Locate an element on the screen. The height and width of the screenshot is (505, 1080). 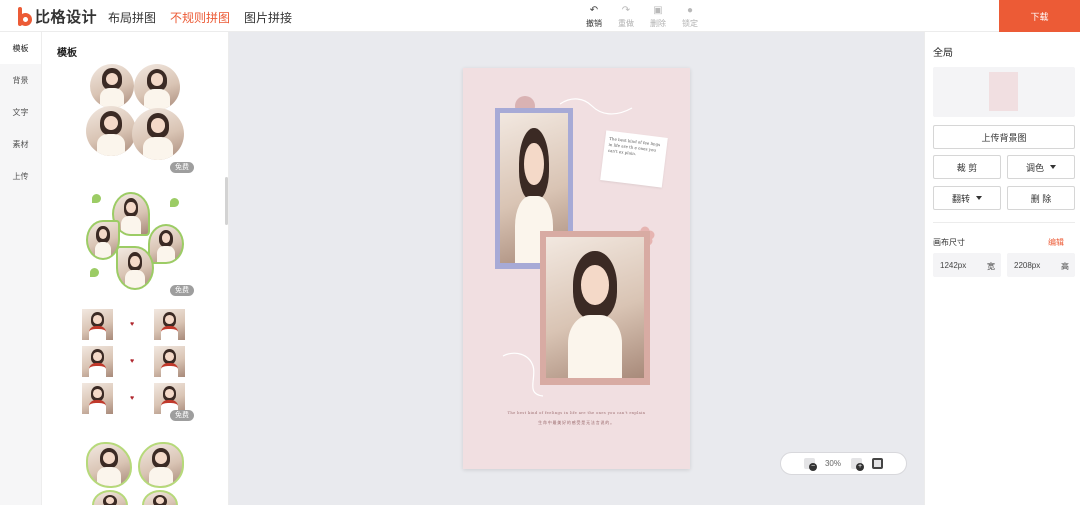
panel-title: 模板 is located at coordinates (67, 53).